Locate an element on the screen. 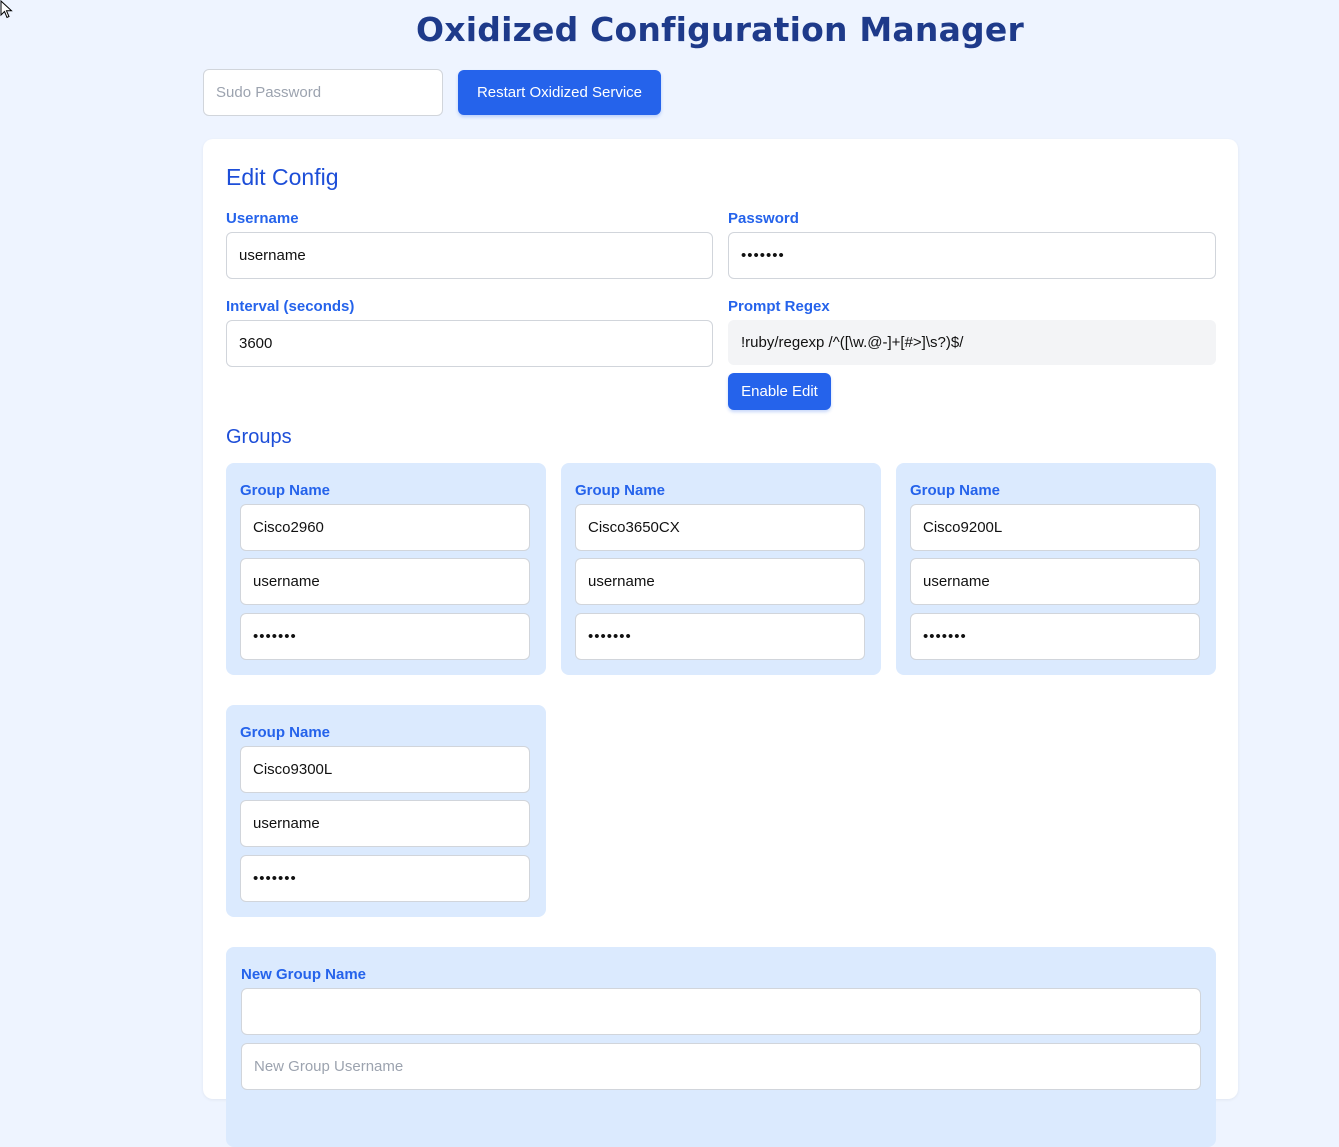 Image resolution: width=1339 pixels, height=1147 pixels. top-toolbar: Restart Oxidized Service is located at coordinates (432, 92).